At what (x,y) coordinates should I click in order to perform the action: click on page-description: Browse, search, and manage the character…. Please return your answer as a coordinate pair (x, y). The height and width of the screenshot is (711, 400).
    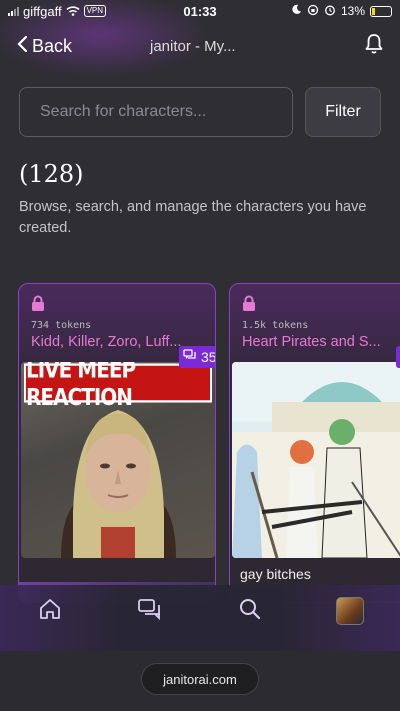
    Looking at the image, I should click on (193, 217).